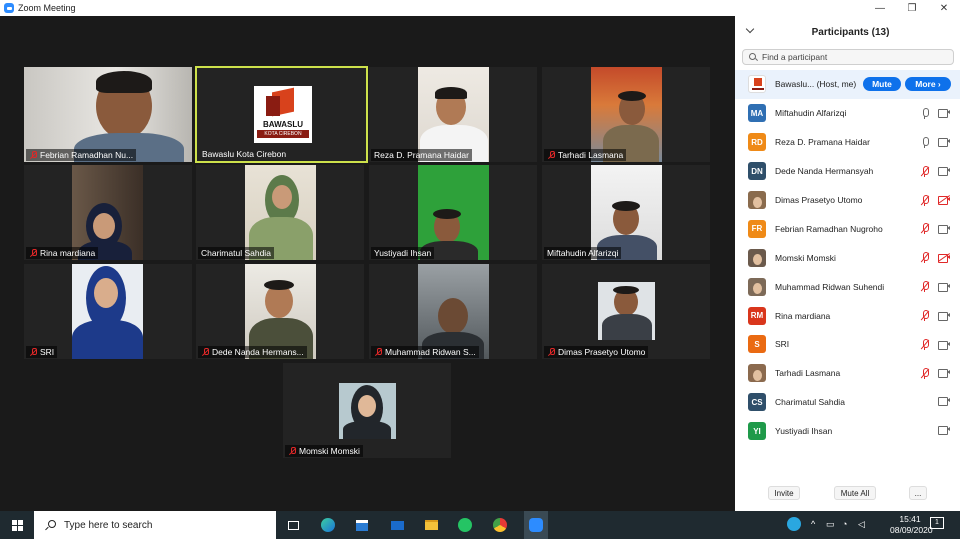 Image resolution: width=960 pixels, height=539 pixels. I want to click on participant-initials-avatar: FR, so click(757, 228).